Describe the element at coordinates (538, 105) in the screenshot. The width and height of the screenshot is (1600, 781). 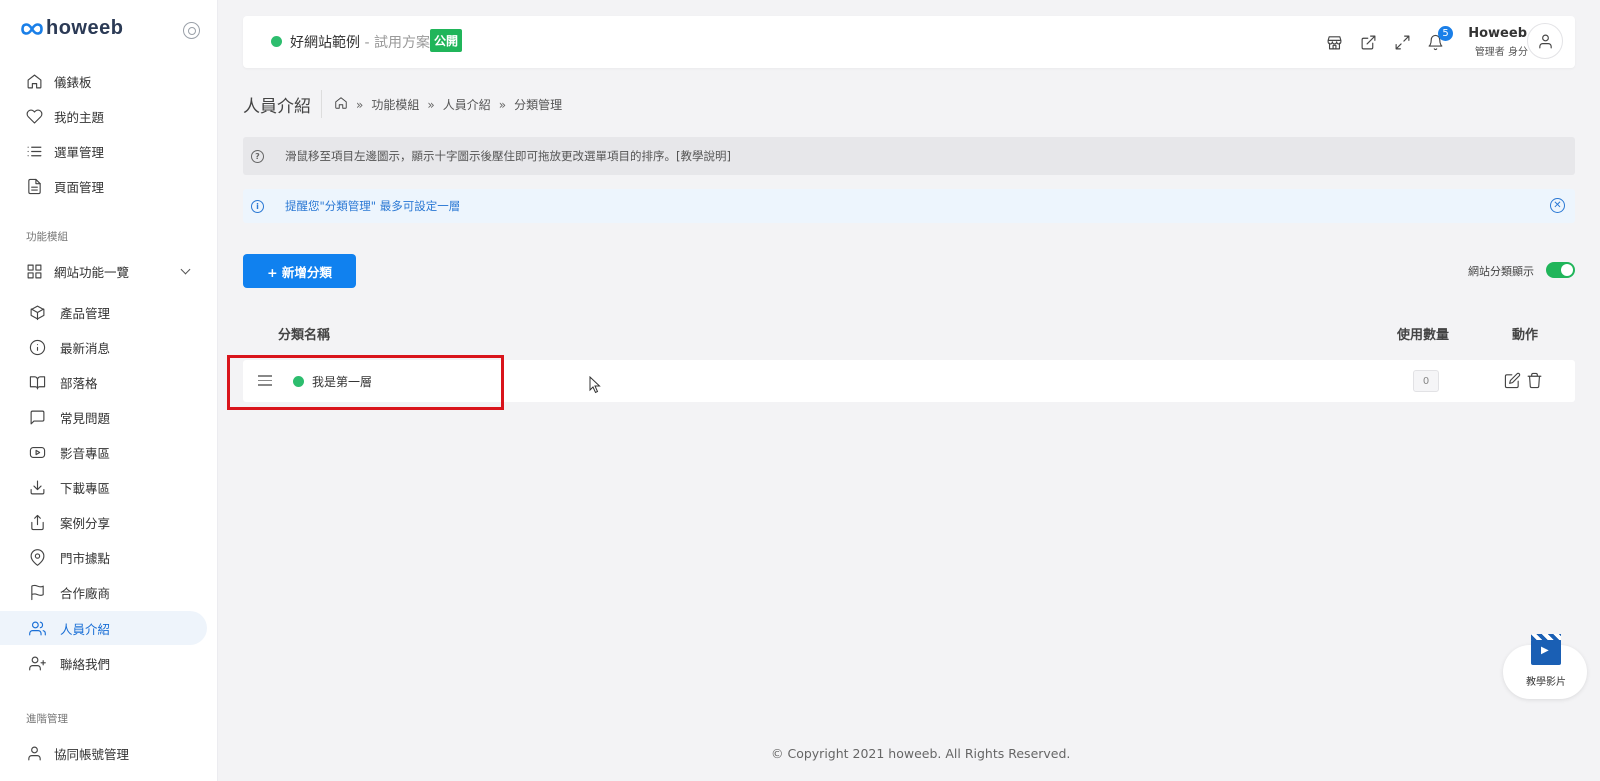
I see `breadcrumb-item-category: 分類管理` at that location.